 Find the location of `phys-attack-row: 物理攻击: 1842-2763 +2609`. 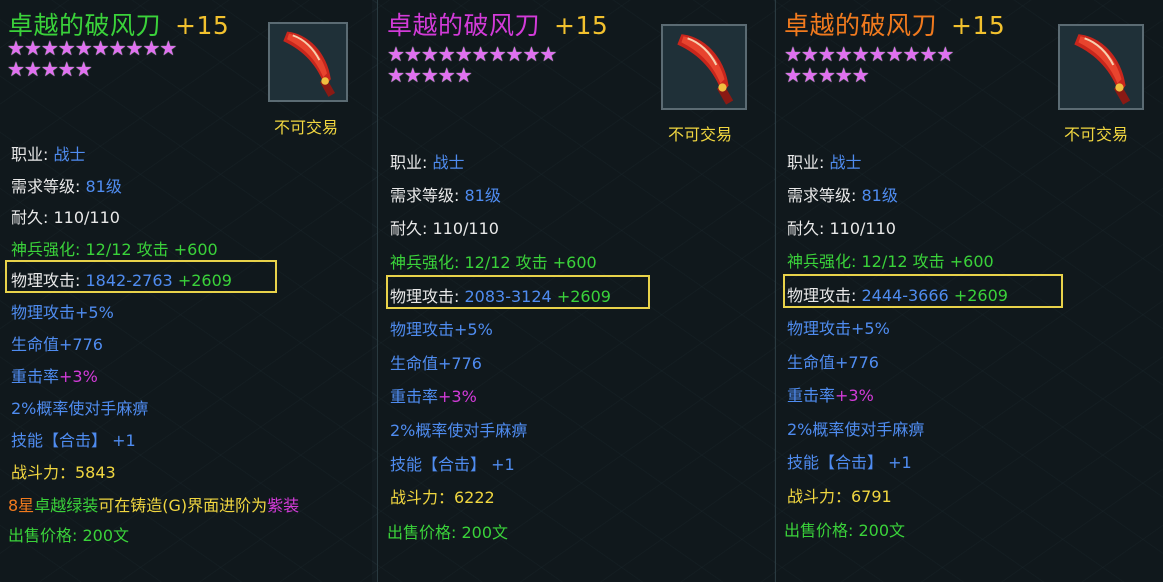

phys-attack-row: 物理攻击: 1842-2763 +2609 is located at coordinates (121, 279).